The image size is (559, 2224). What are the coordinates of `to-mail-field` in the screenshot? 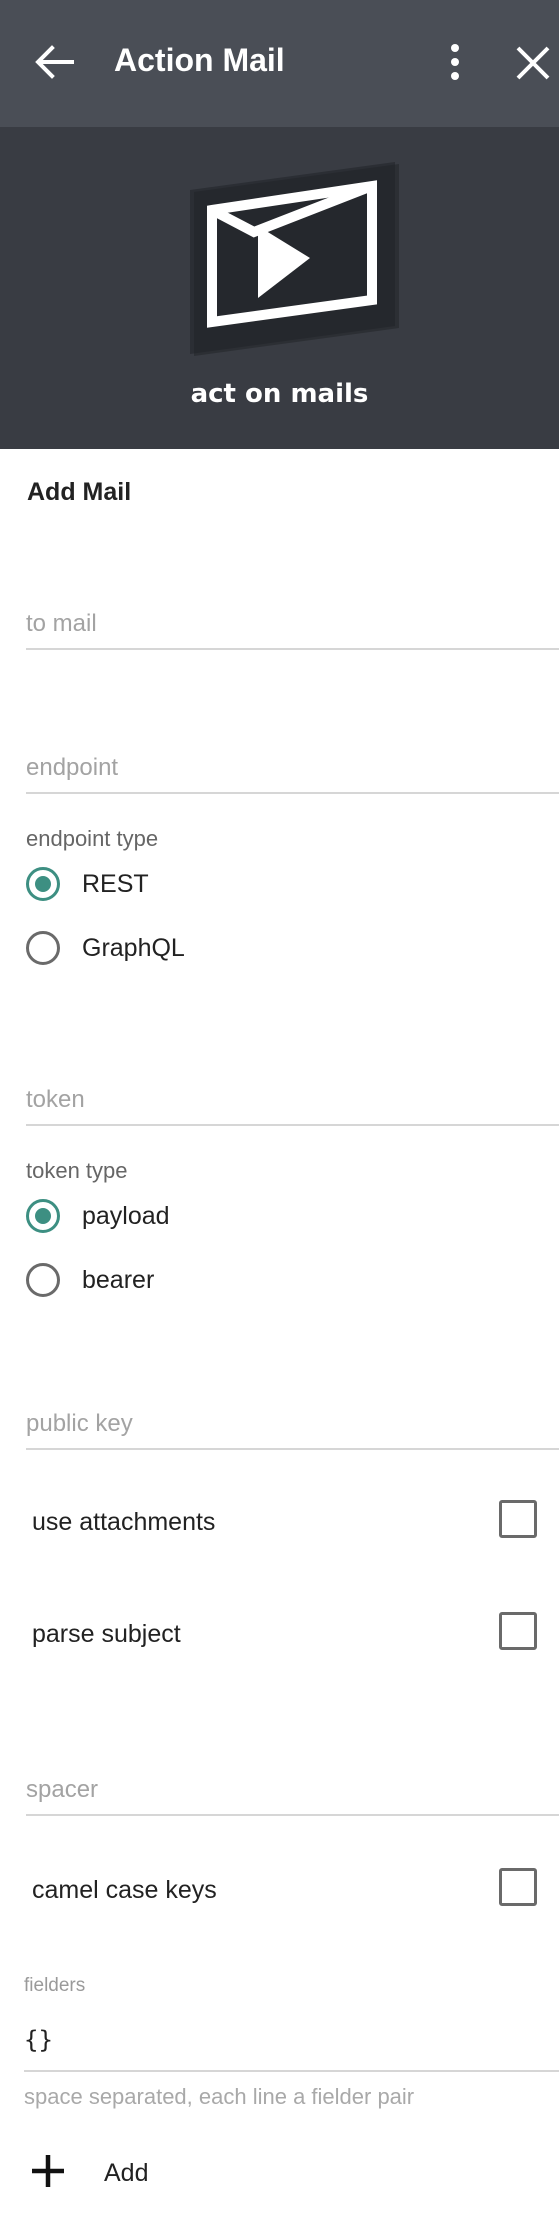 It's located at (292, 626).